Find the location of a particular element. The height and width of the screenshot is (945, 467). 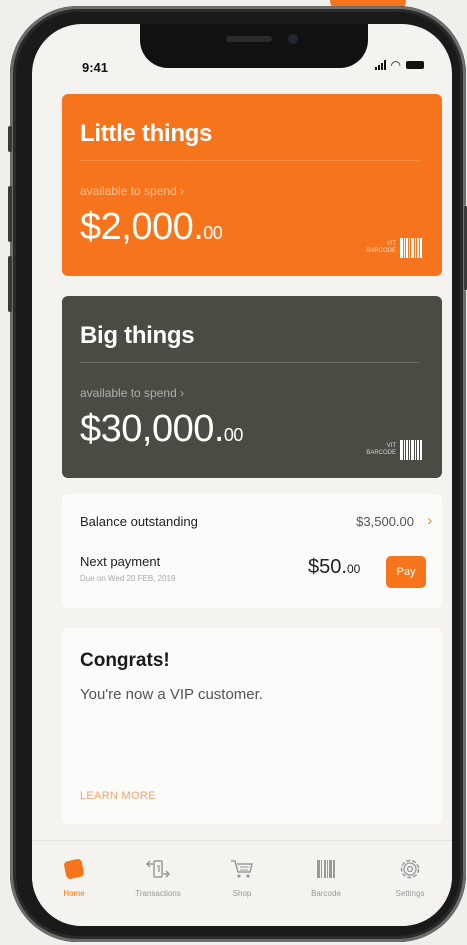

promo-body: You're now a VIP customer. is located at coordinates (171, 694).